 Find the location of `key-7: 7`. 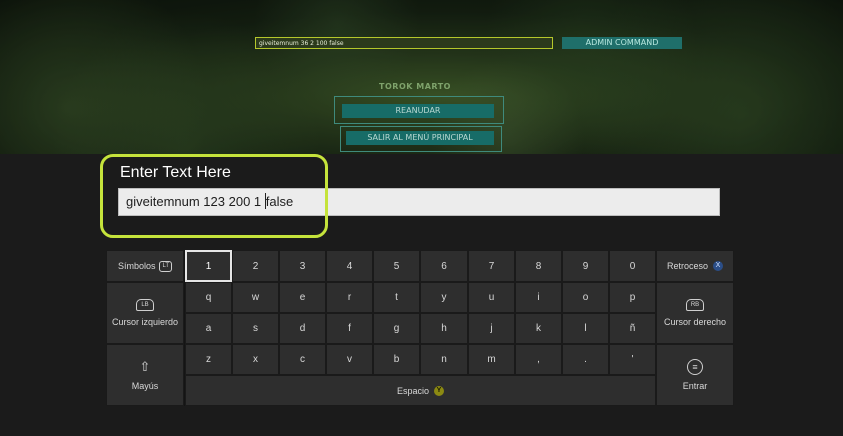

key-7: 7 is located at coordinates (491, 266).